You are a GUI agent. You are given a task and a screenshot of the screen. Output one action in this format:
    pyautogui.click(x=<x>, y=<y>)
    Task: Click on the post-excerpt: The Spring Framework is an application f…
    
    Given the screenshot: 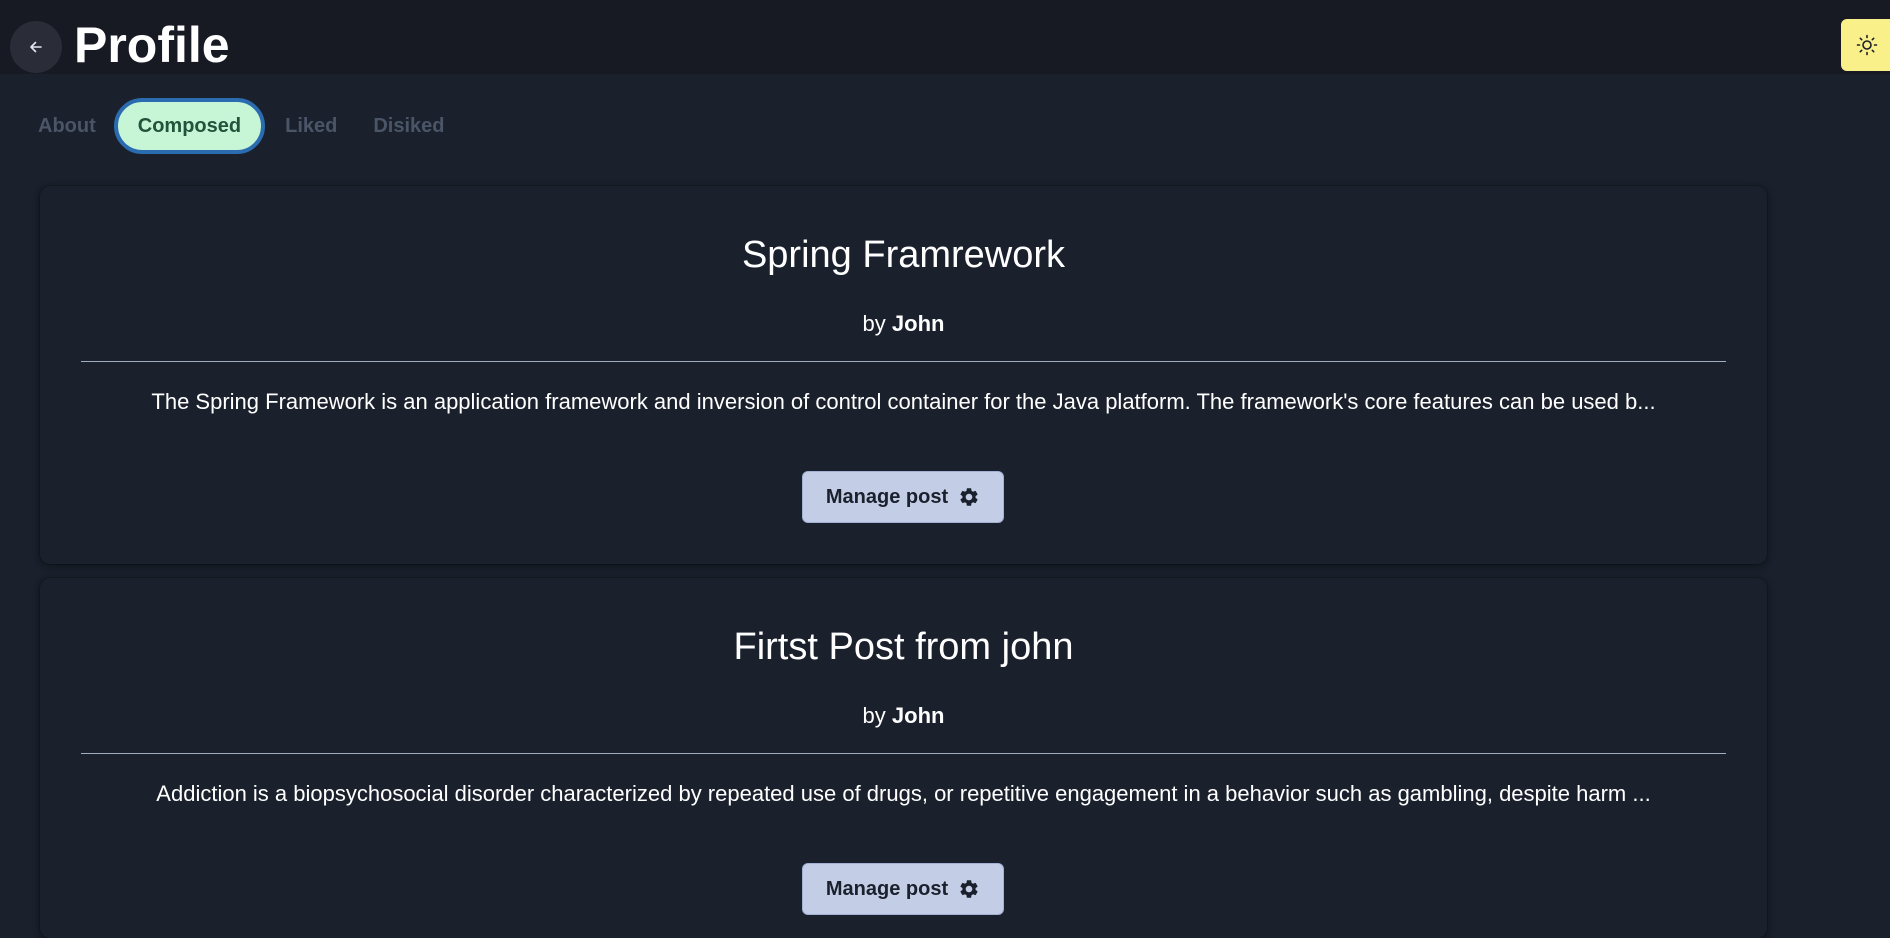 What is the action you would take?
    pyautogui.click(x=903, y=401)
    